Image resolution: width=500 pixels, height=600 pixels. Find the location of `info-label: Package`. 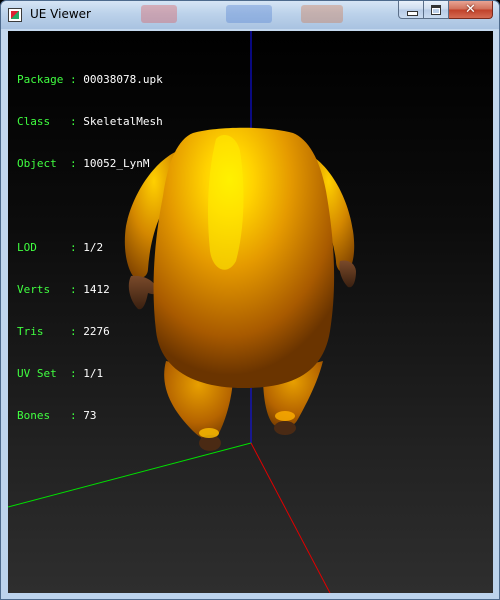

info-label: Package is located at coordinates (40, 79).